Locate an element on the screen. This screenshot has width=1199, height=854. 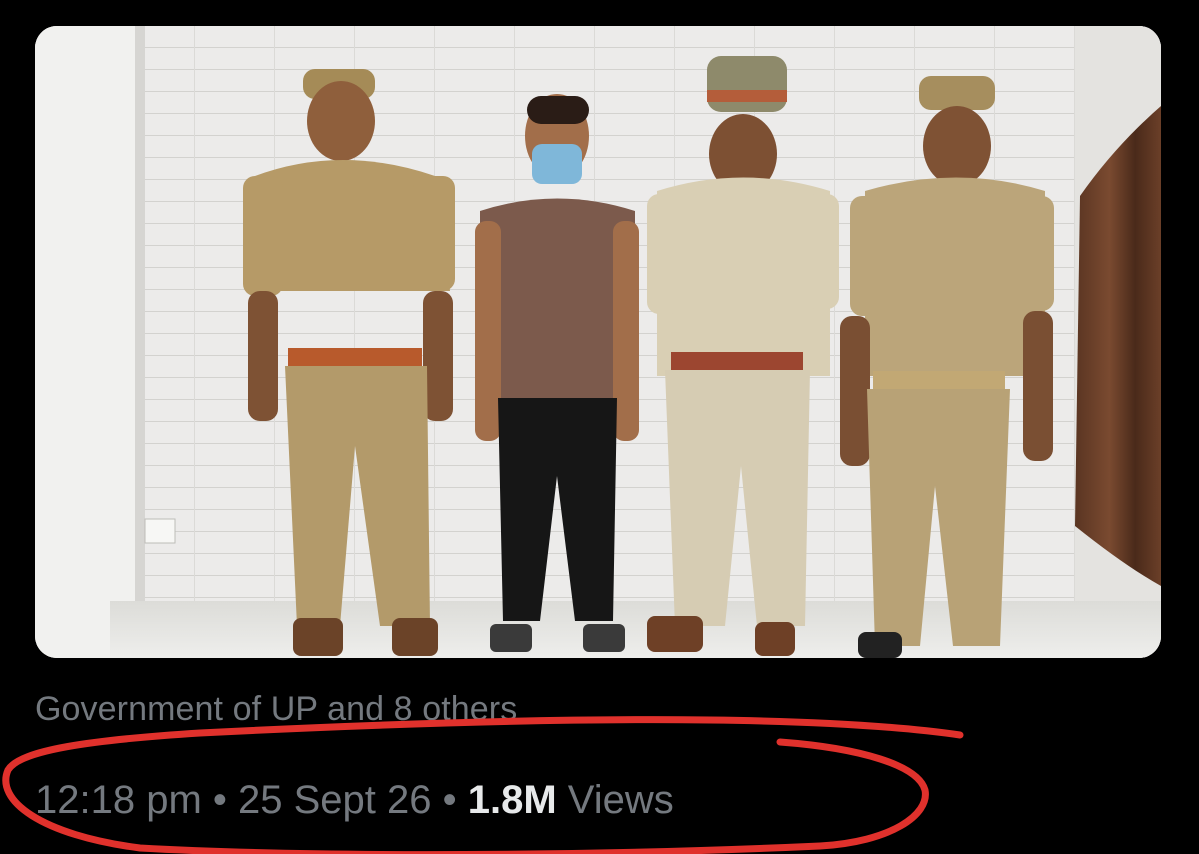
post-date: 25 Sept 26 is located at coordinates (335, 800).